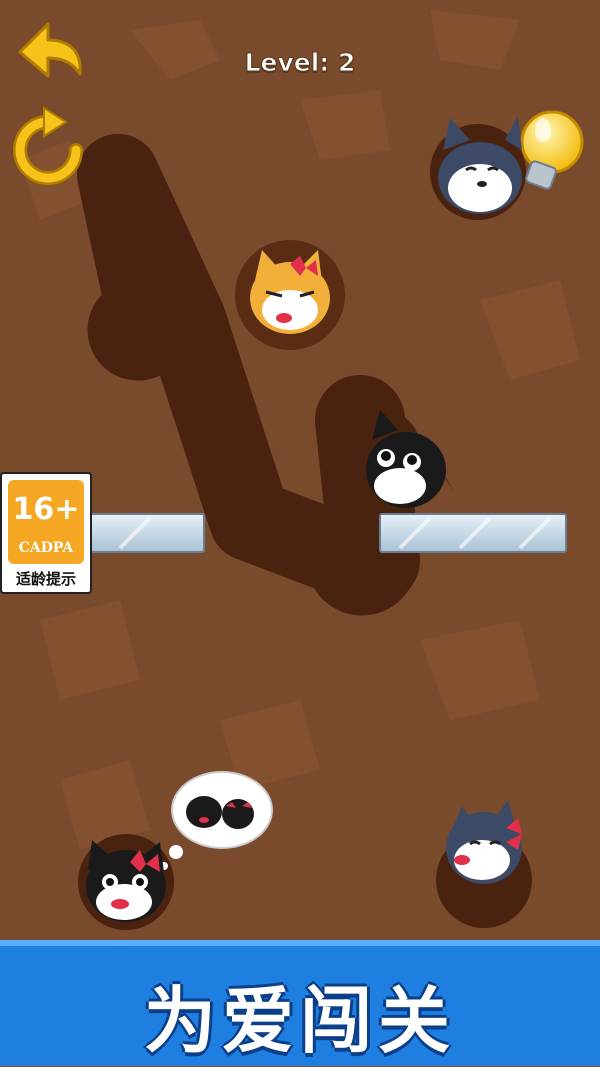  What do you see at coordinates (46, 509) in the screenshot?
I see `age-rating-number: 16+` at bounding box center [46, 509].